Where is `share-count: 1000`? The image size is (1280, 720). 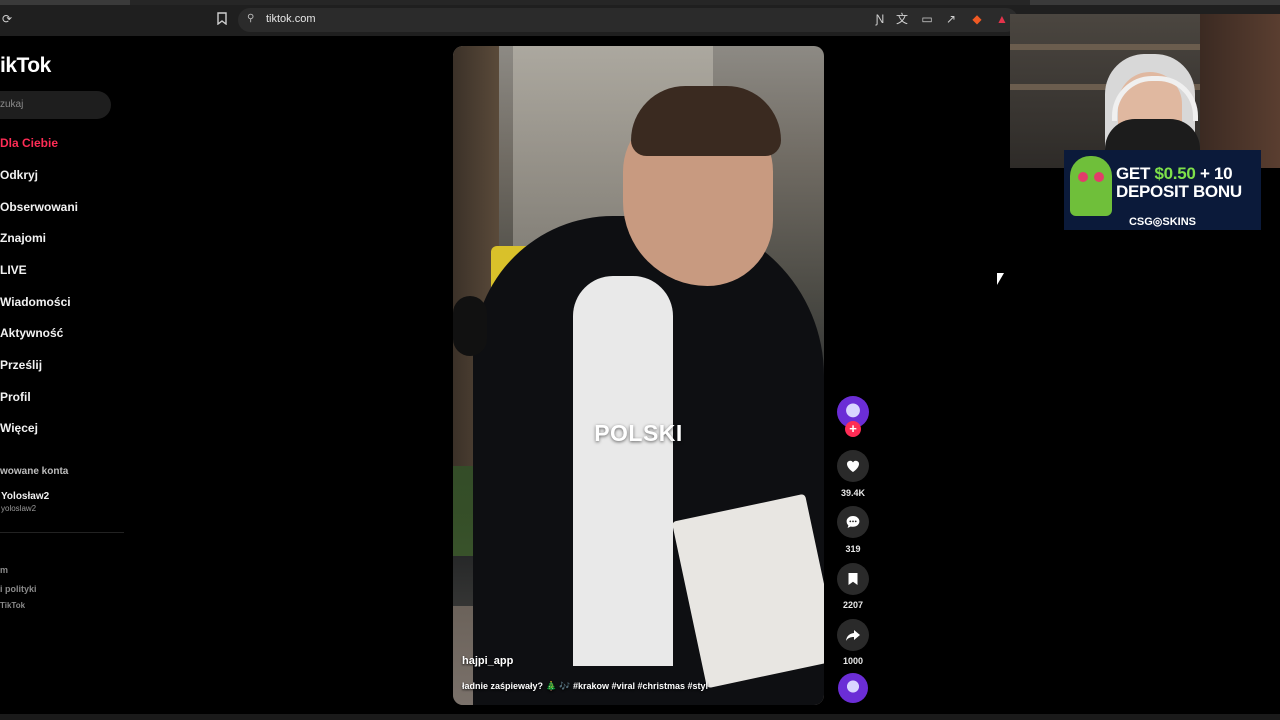
share-count: 1000 is located at coordinates (853, 661).